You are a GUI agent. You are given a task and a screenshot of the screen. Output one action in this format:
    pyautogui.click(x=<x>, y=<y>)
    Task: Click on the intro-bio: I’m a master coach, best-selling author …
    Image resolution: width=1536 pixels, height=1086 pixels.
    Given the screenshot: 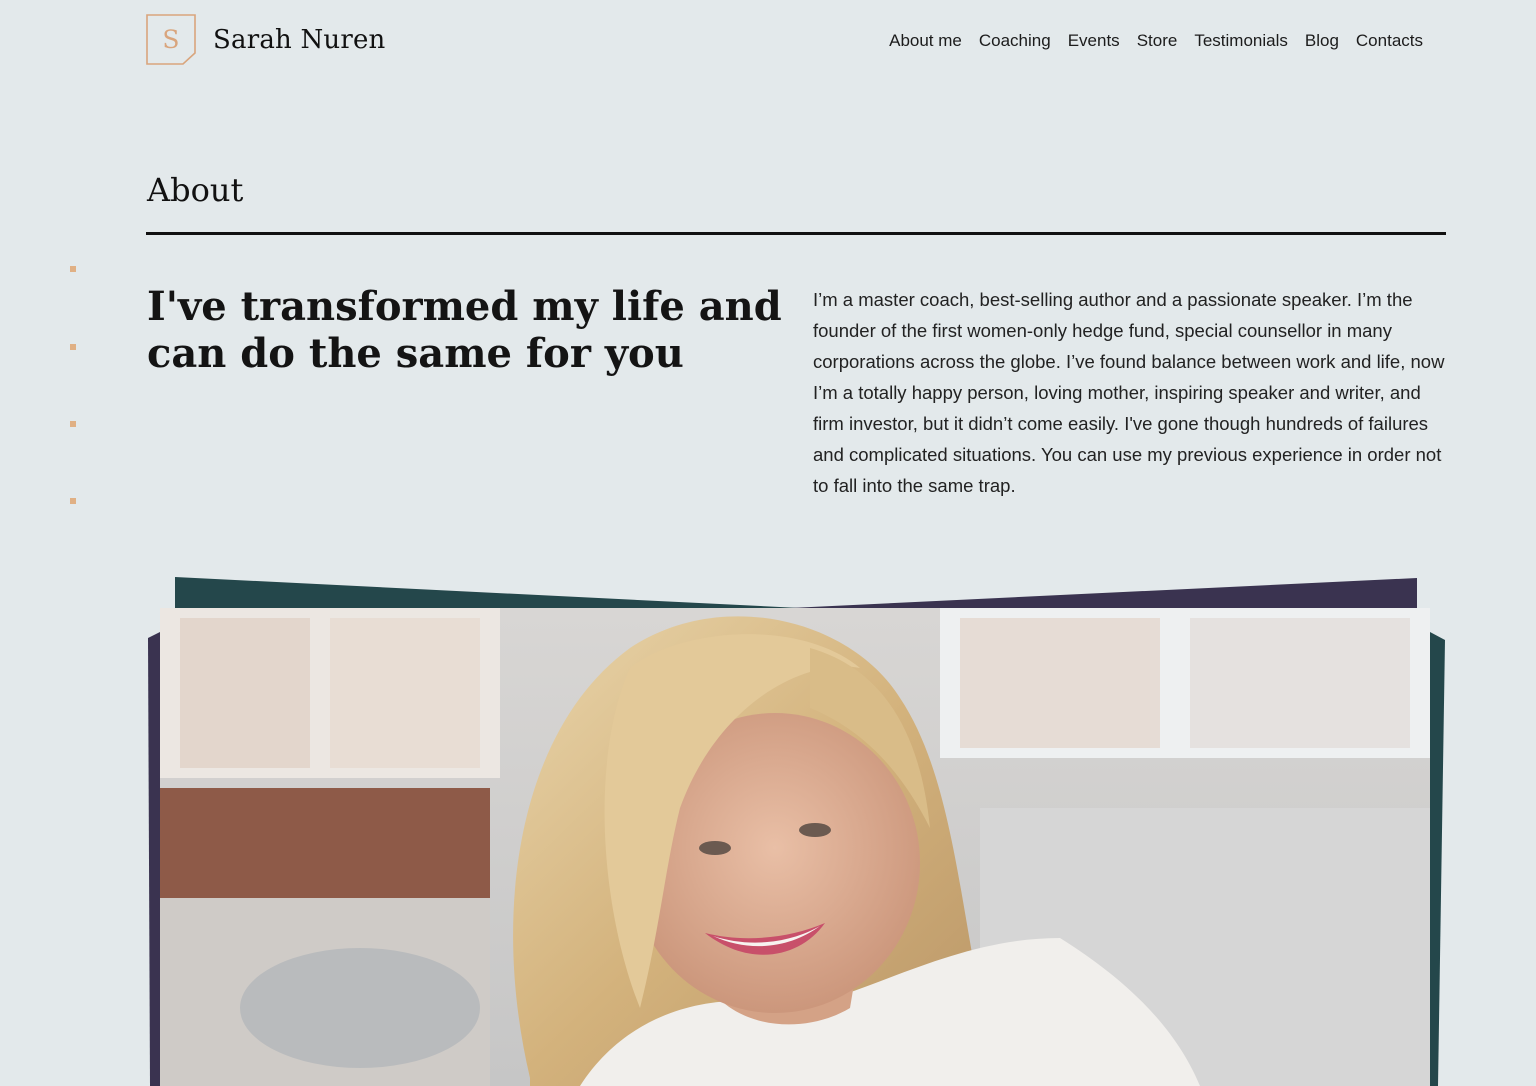 What is the action you would take?
    pyautogui.click(x=1129, y=392)
    